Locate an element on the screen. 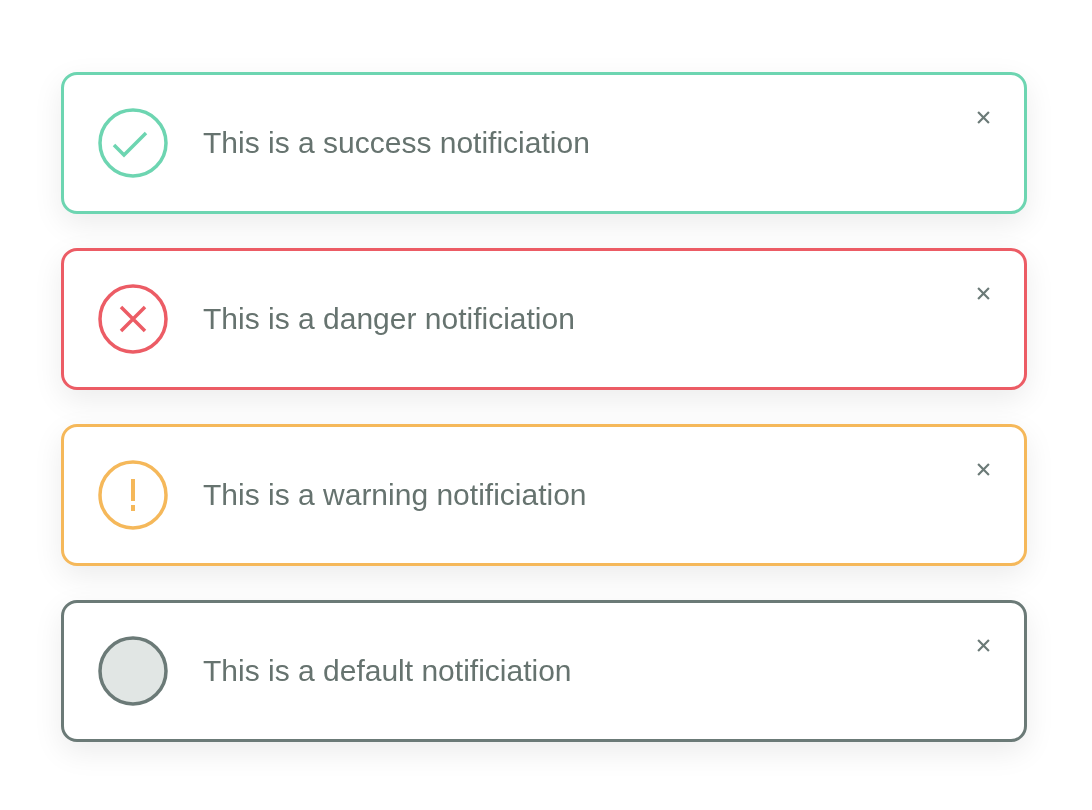 This screenshot has width=1092, height=810. notification-message: This is a default notificiation is located at coordinates (387, 671).